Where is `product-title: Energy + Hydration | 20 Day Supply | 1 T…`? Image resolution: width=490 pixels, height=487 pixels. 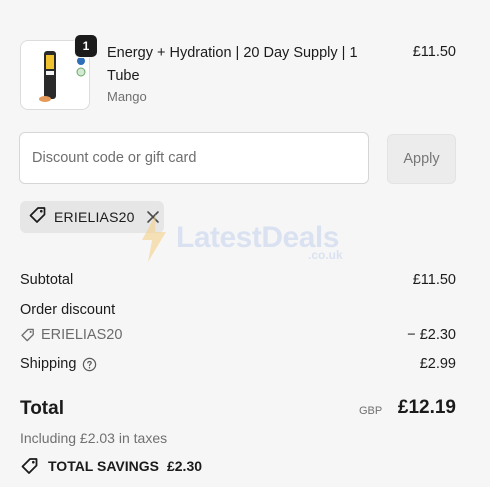
product-title: Energy + Hydration | 20 Day Supply | 1 T… is located at coordinates (232, 64).